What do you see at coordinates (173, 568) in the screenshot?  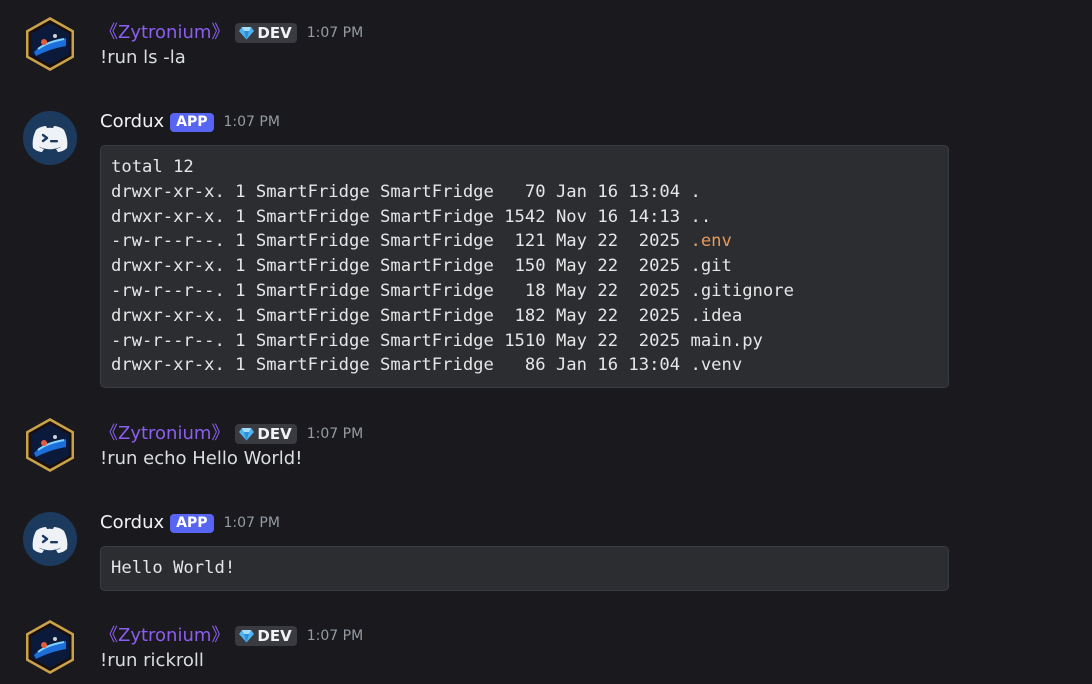 I see `code-line: Hello World!` at bounding box center [173, 568].